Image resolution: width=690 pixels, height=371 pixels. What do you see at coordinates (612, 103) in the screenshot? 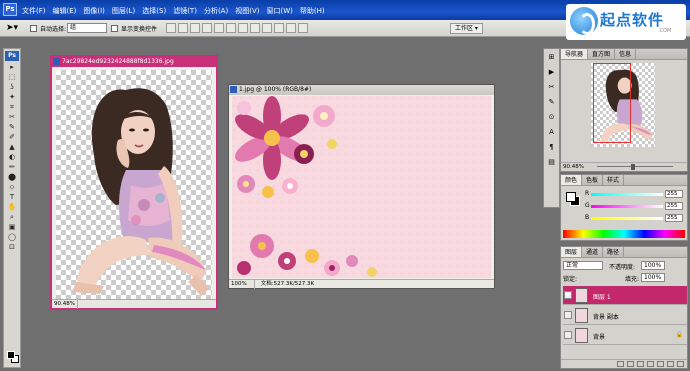
I see `navigator-view-box` at bounding box center [612, 103].